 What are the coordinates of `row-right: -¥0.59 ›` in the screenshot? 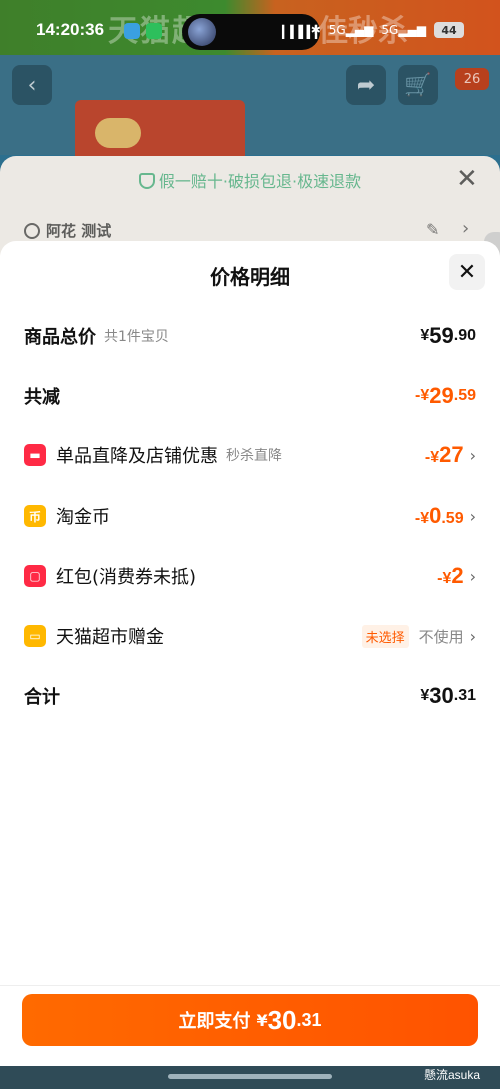 It's located at (445, 516).